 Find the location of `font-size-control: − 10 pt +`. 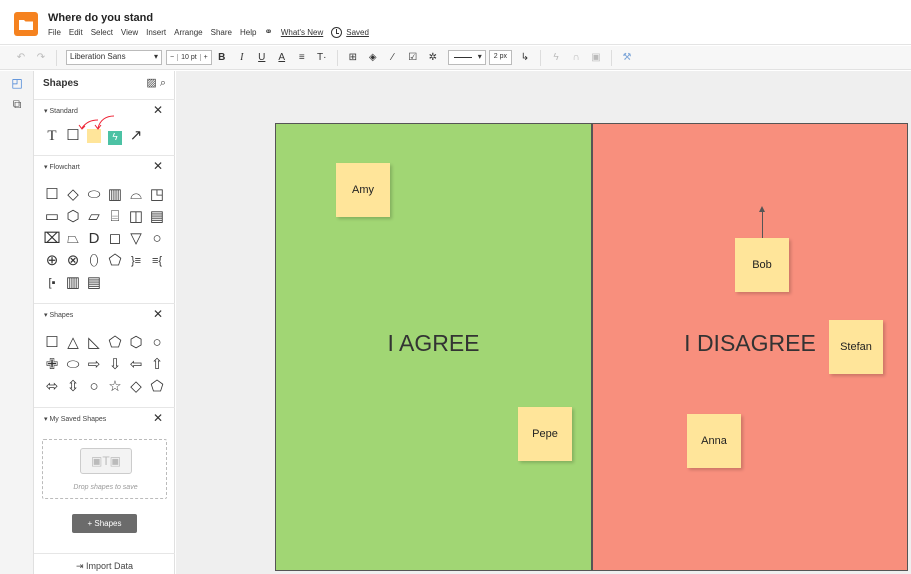

font-size-control: − 10 pt + is located at coordinates (189, 57).